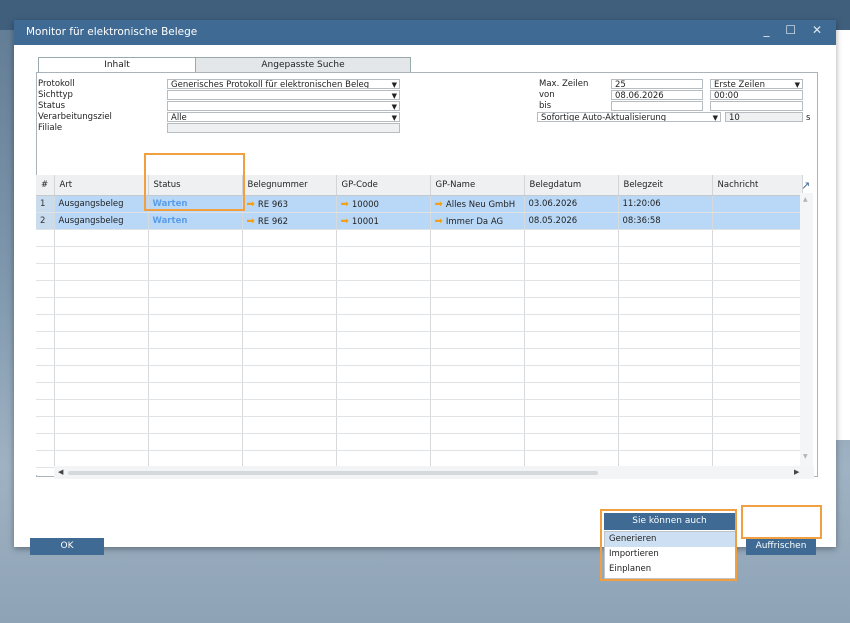 The image size is (850, 623). Describe the element at coordinates (629, 117) in the screenshot. I see `auto-aktualisierung-select: Sofortige Auto-Aktualisierung ▼` at that location.